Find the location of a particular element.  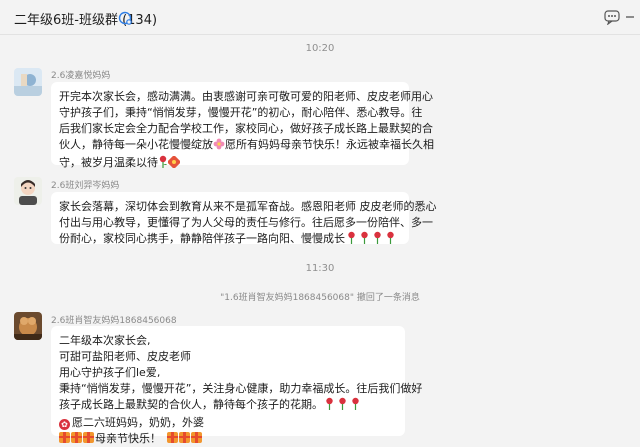

minimize-icon is located at coordinates (630, 19).